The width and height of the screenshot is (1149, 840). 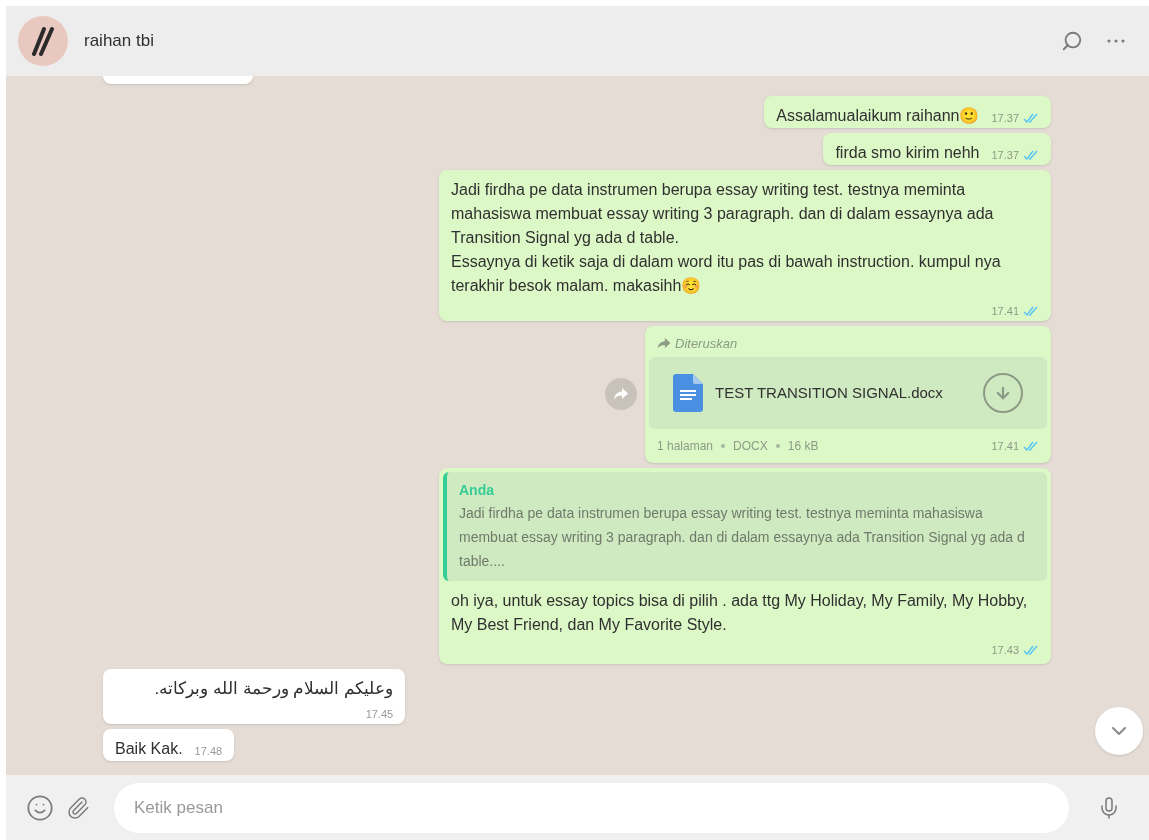 I want to click on avatar, so click(x=43, y=41).